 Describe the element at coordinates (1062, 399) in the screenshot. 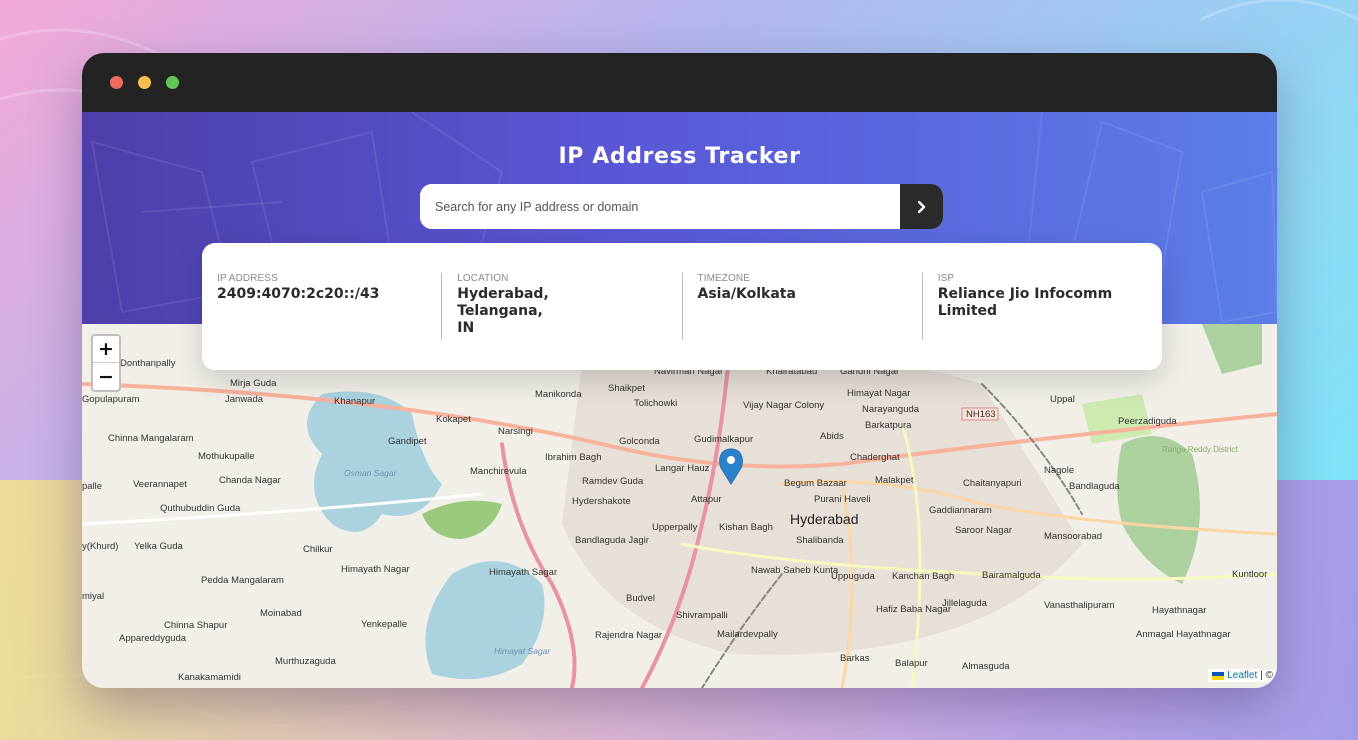

I see `map-label: Uppal` at that location.